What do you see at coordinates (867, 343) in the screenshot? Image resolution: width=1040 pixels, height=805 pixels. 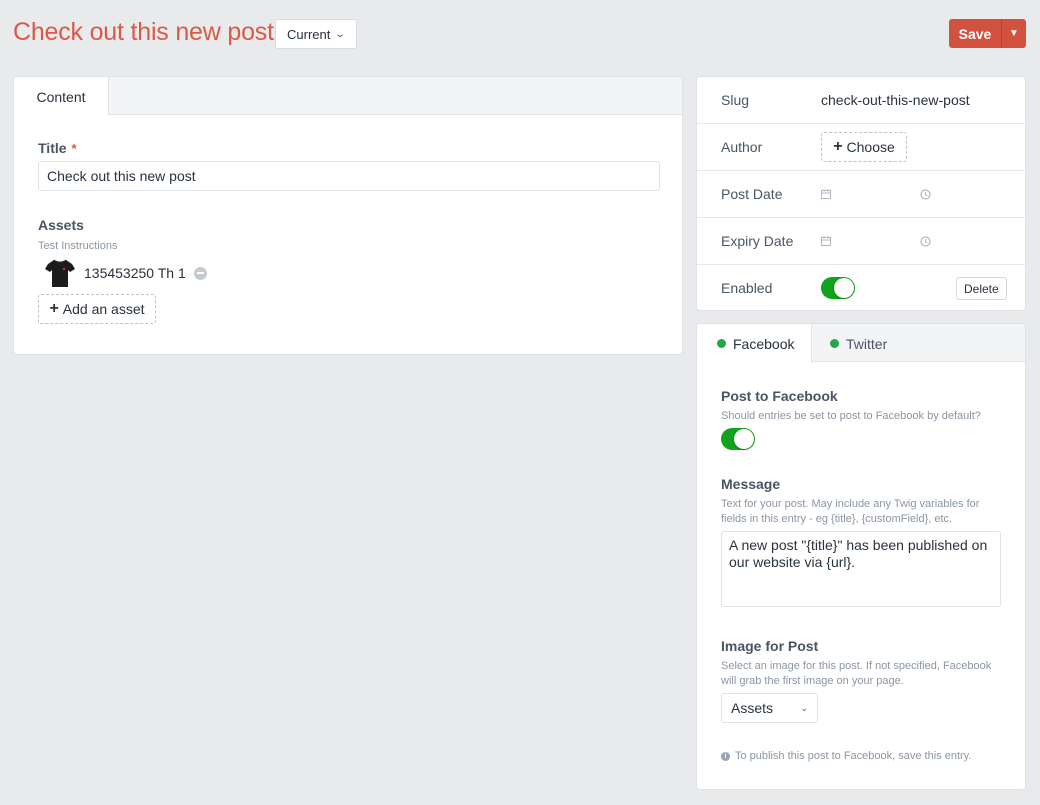 I see `tab-twitter-label: Twitter` at bounding box center [867, 343].